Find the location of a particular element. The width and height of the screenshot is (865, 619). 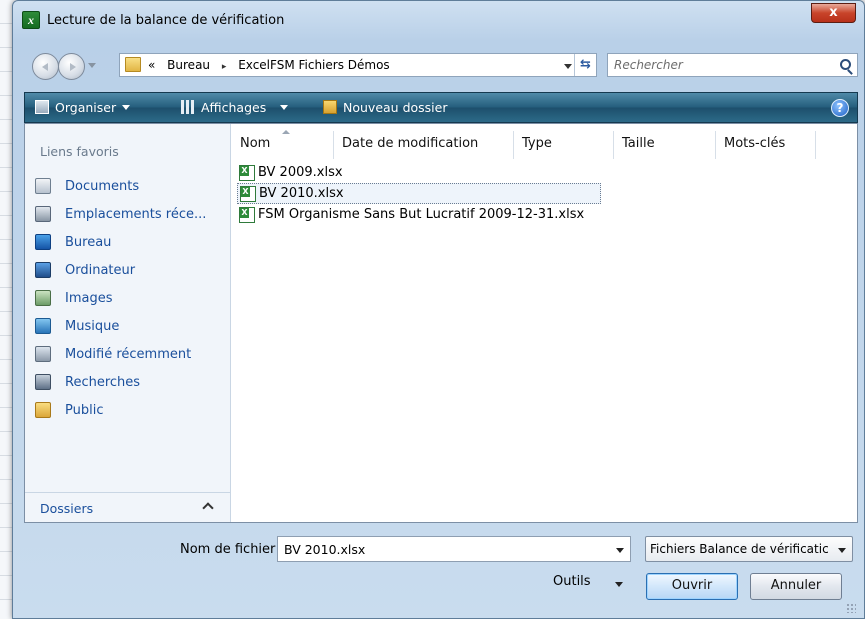

forward-button is located at coordinates (71, 66).